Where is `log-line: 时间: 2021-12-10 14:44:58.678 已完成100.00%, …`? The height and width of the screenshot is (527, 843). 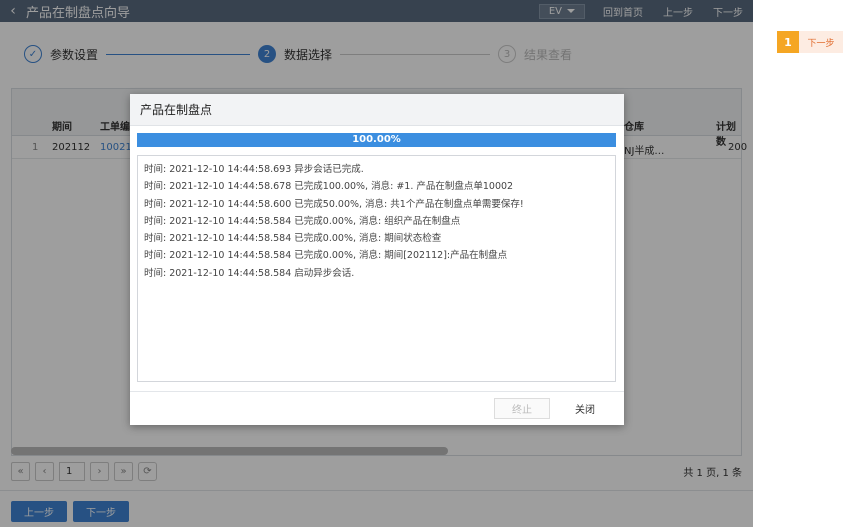
log-line: 时间: 2021-12-10 14:44:58.678 已完成100.00%, … is located at coordinates (329, 187).